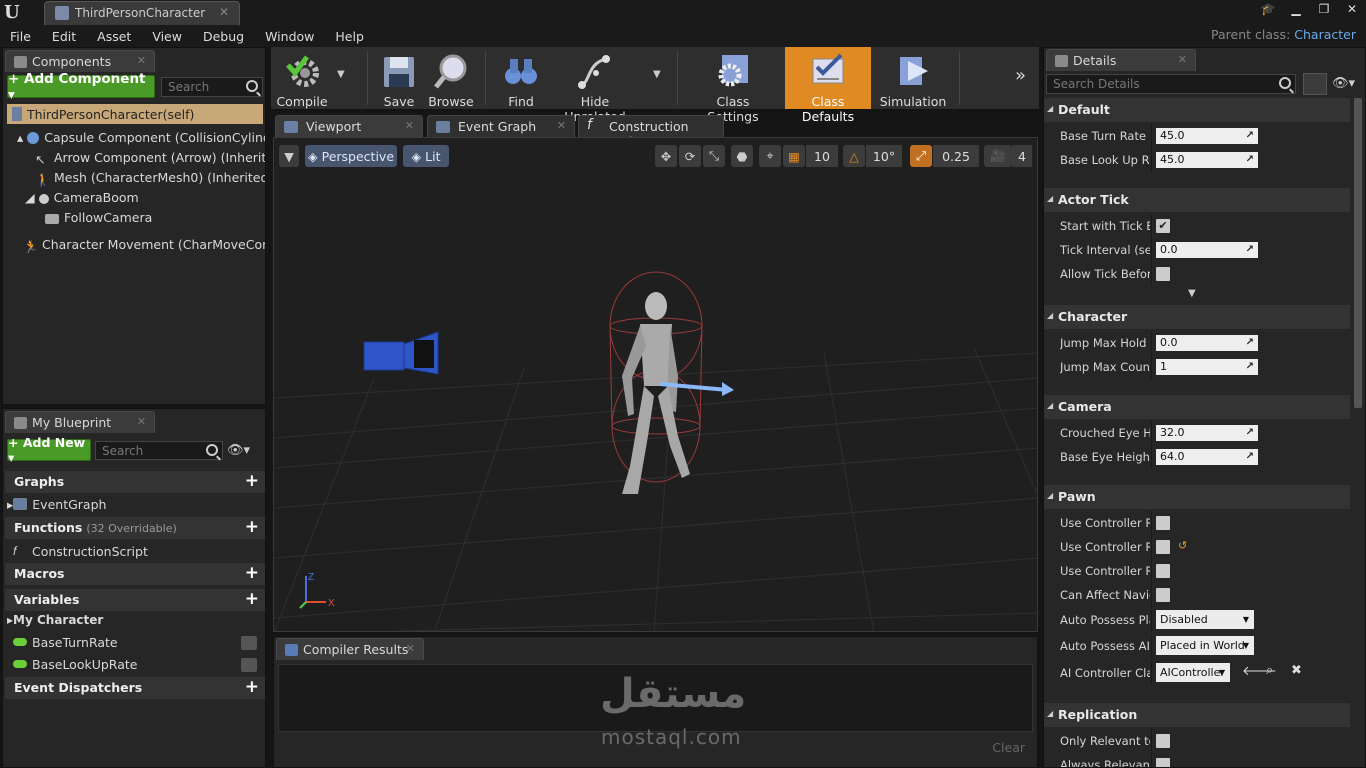 The width and height of the screenshot is (1366, 768). I want to click on camera-speed-icon: 🎥, so click(998, 156).